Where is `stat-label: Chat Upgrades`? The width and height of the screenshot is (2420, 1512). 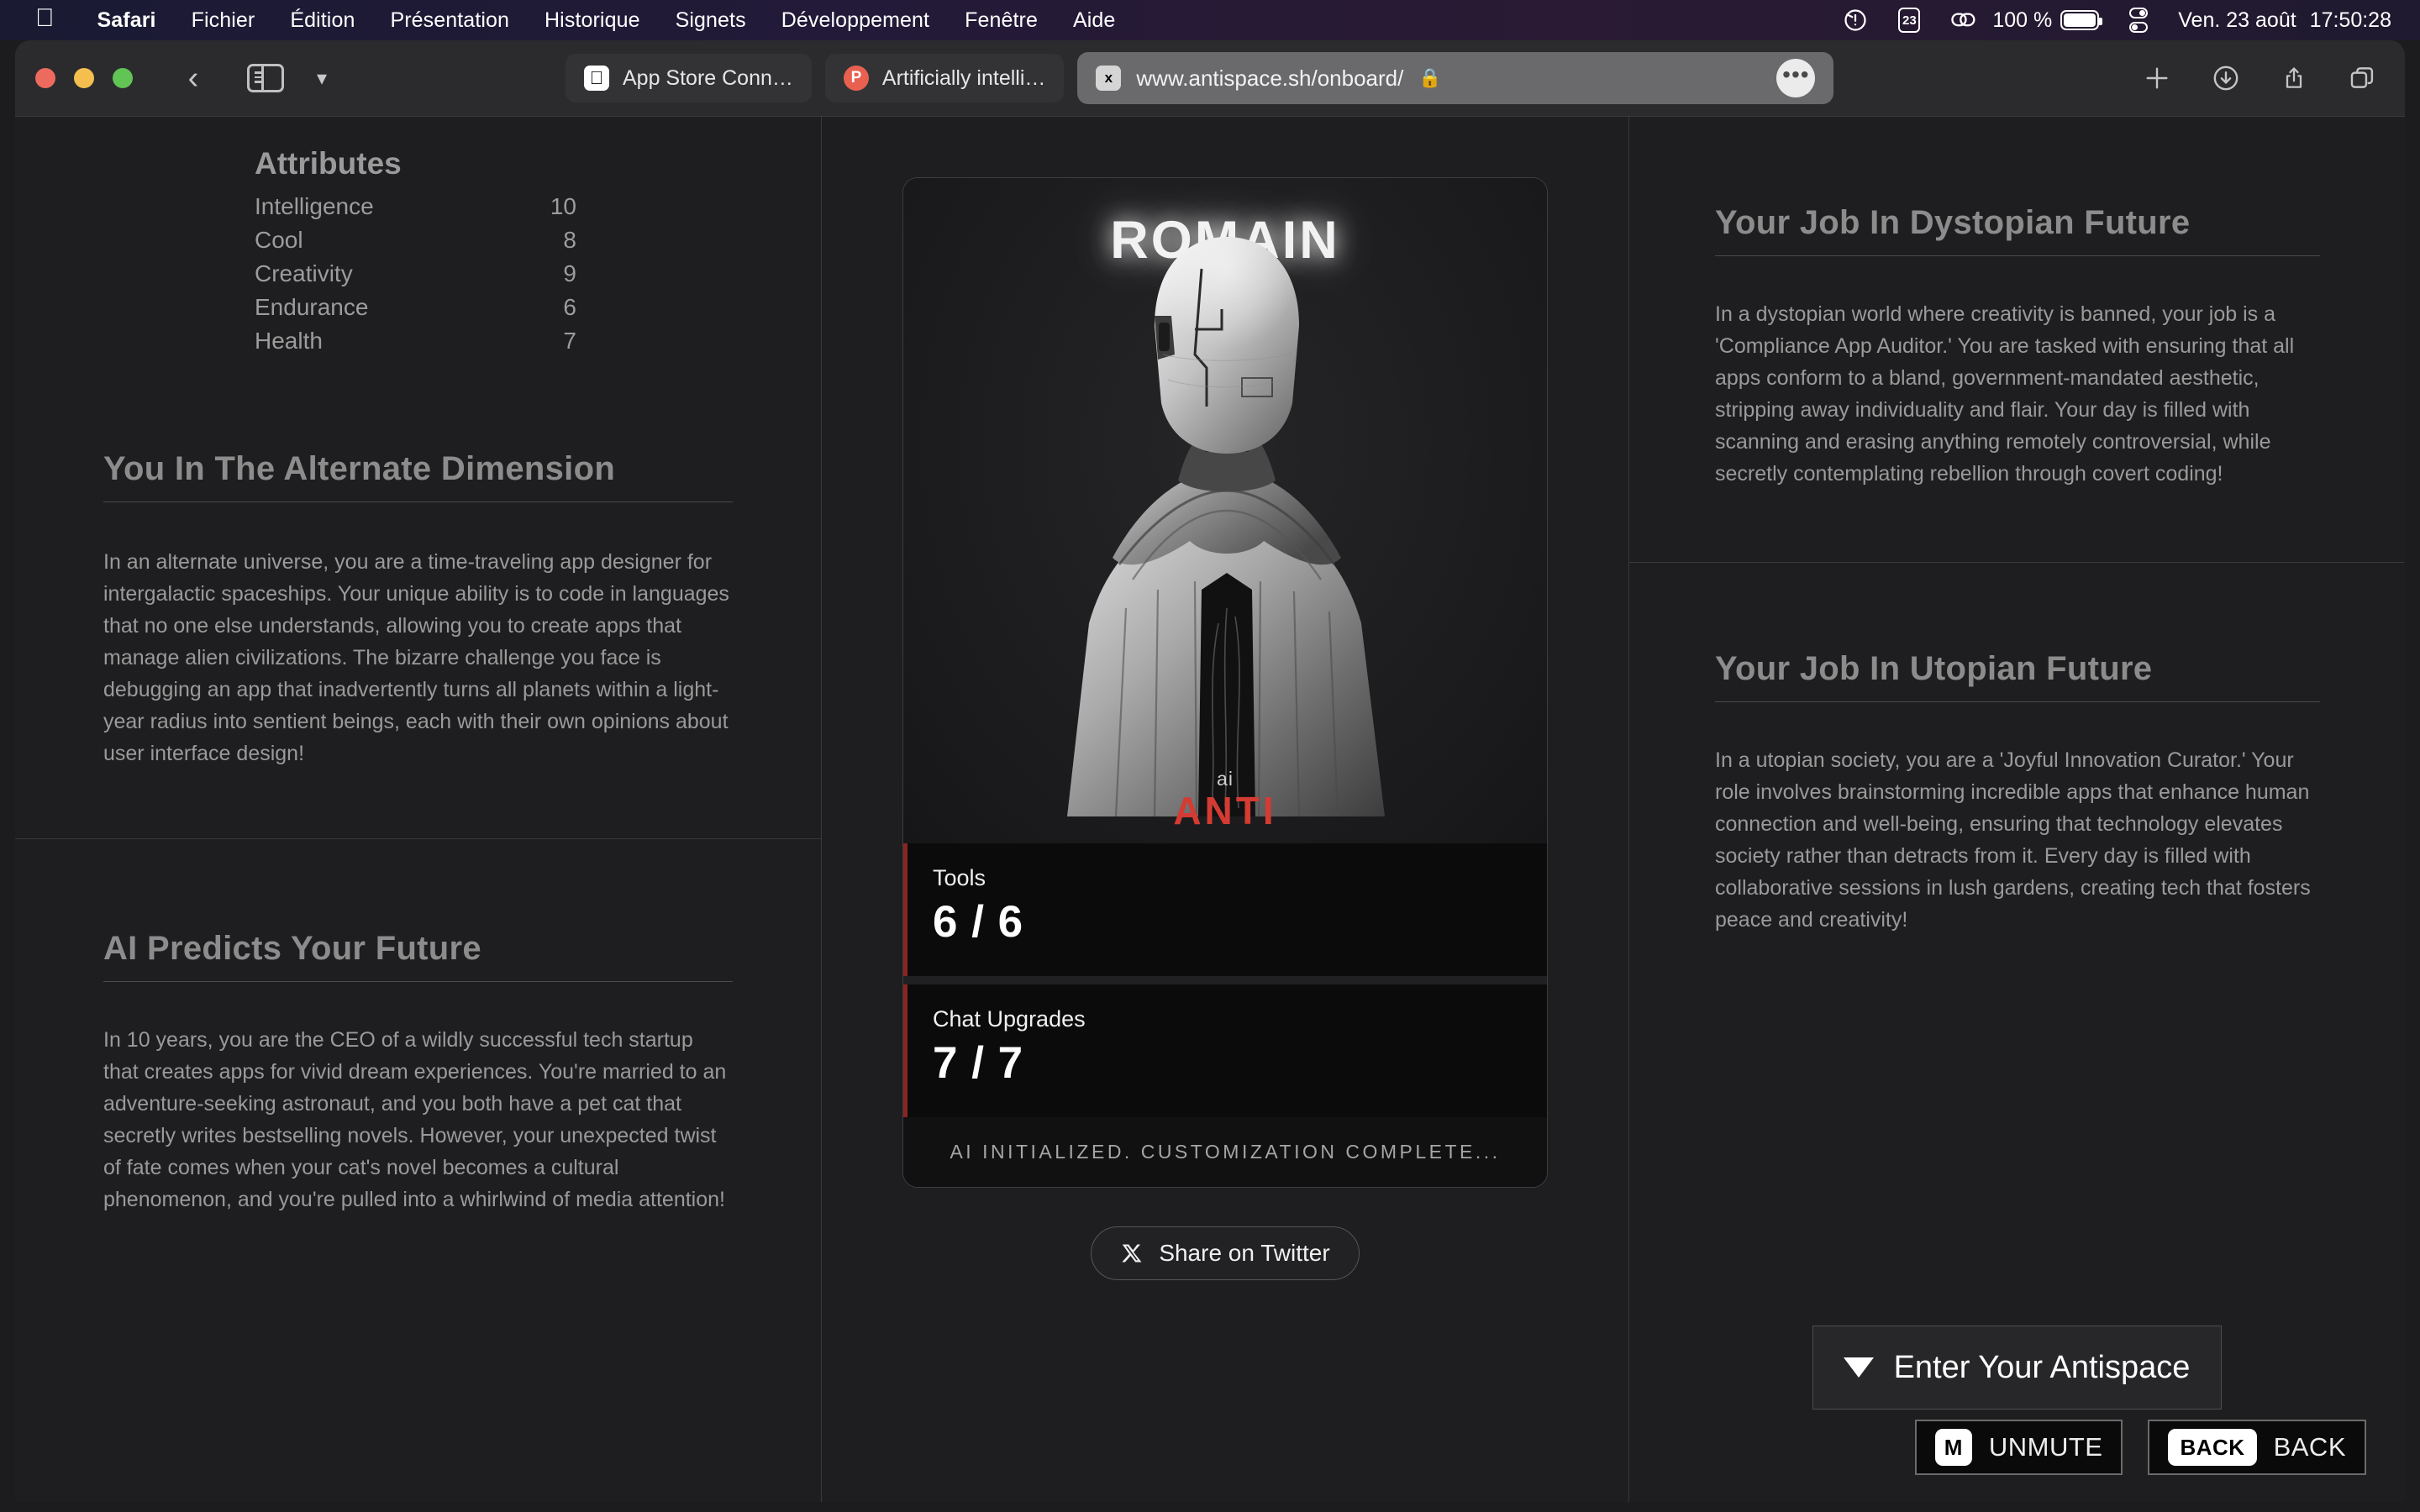 stat-label: Chat Upgrades is located at coordinates (1010, 1019).